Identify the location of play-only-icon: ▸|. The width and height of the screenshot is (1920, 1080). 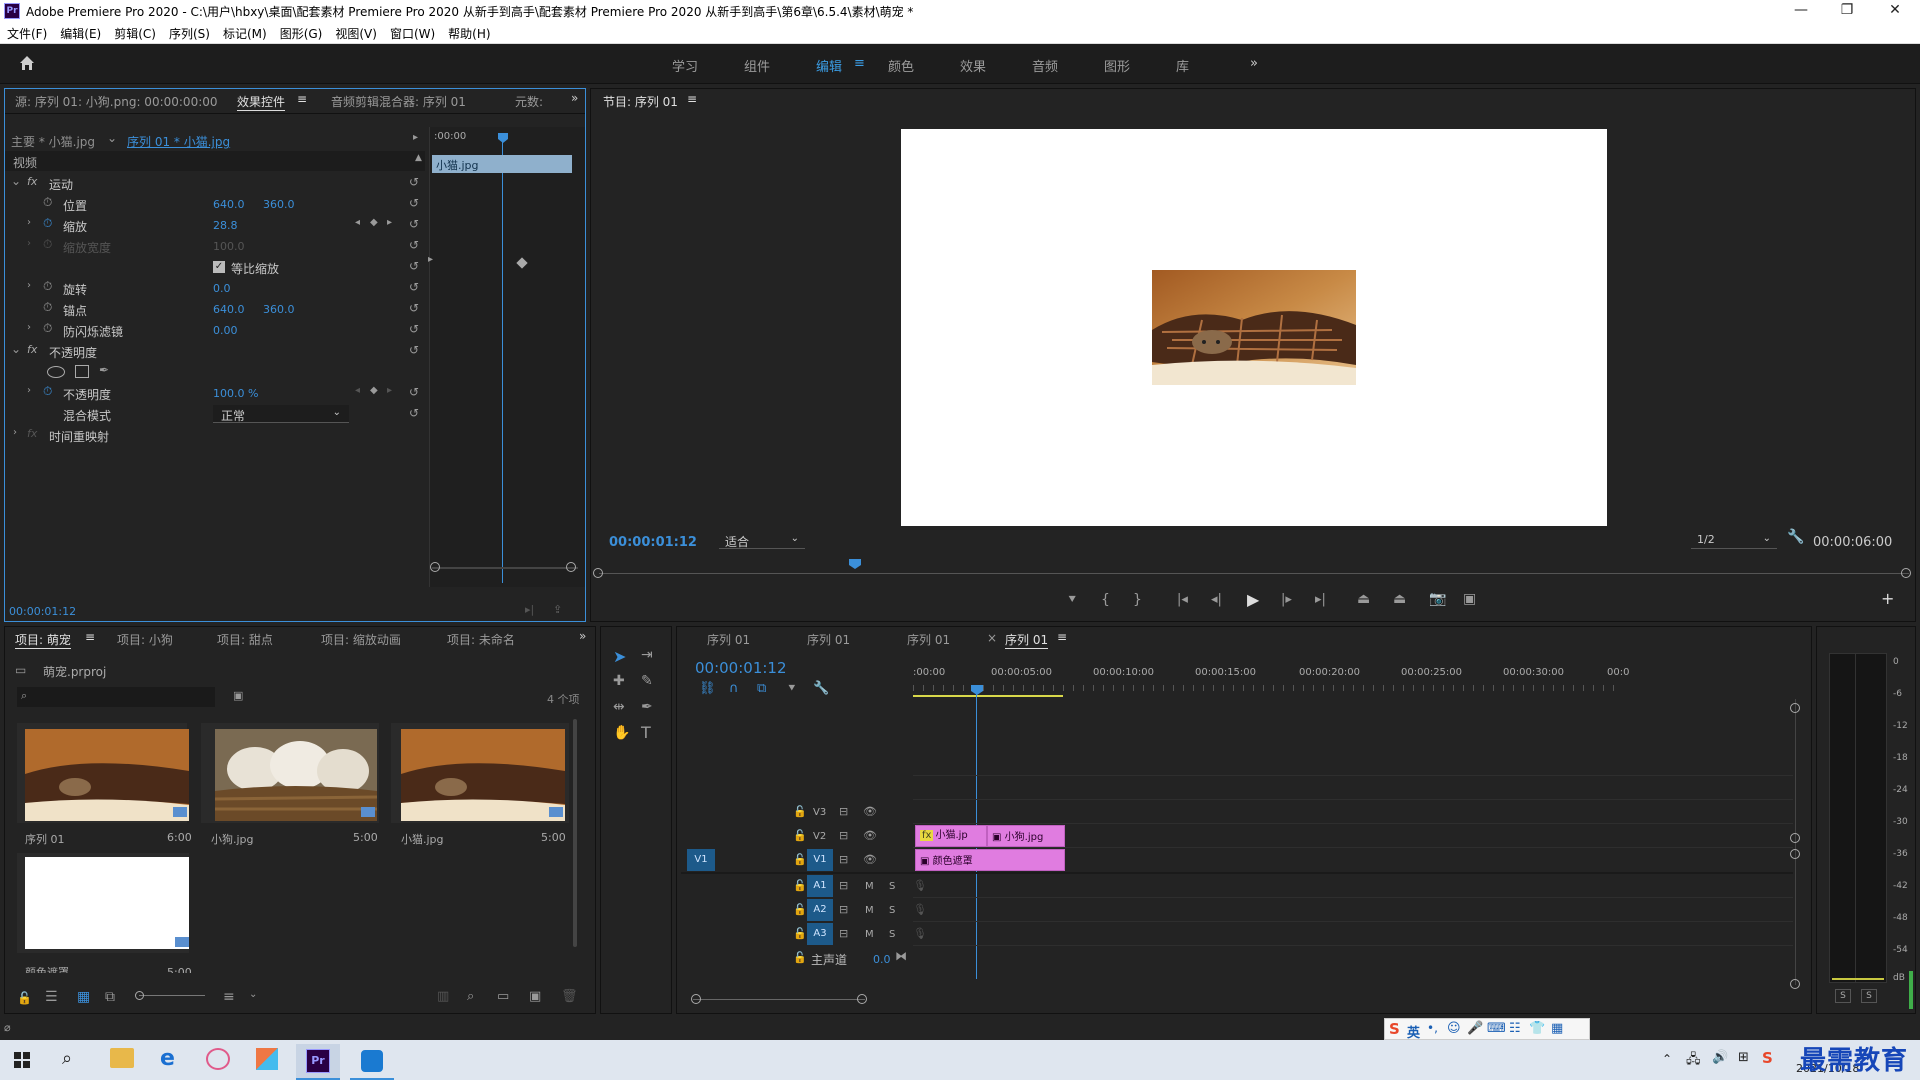
(529, 609).